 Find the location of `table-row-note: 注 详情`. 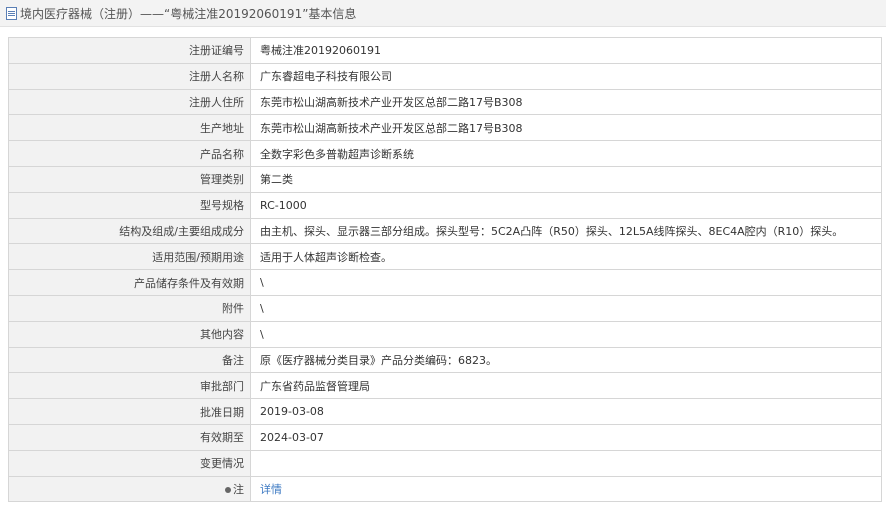

table-row-note: 注 详情 is located at coordinates (445, 489).